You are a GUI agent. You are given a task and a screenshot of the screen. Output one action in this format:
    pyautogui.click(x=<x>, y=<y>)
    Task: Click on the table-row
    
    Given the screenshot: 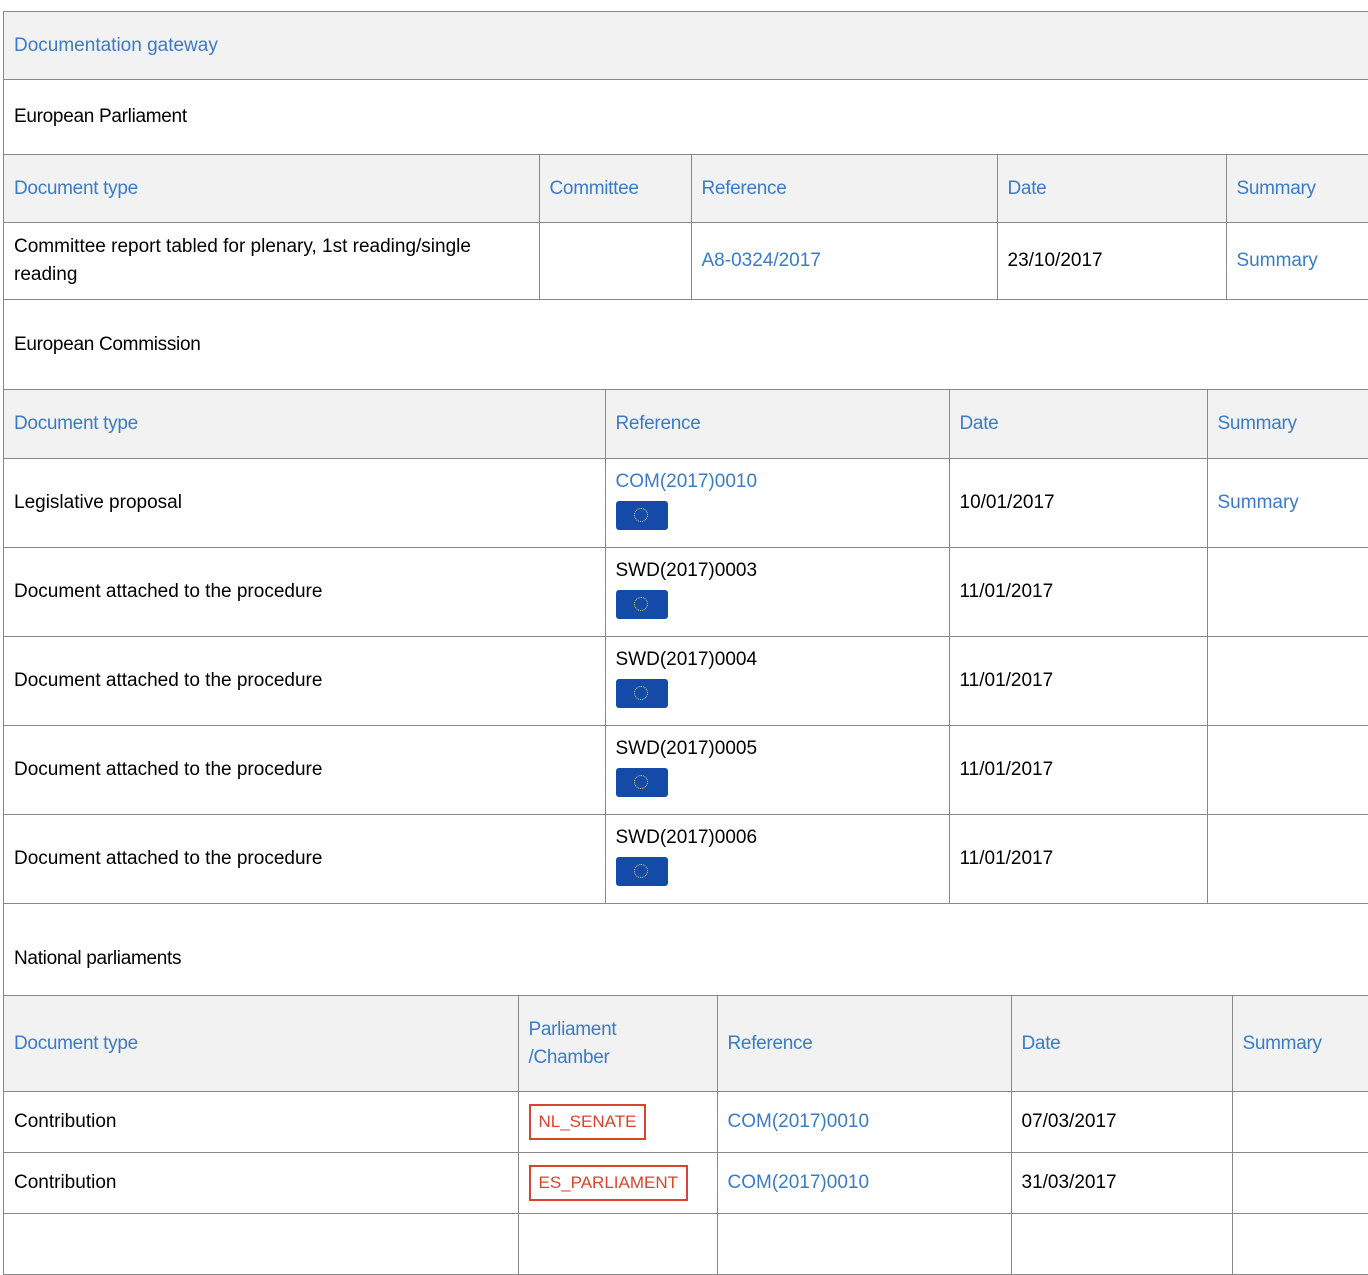 What is the action you would take?
    pyautogui.click(x=686, y=1244)
    